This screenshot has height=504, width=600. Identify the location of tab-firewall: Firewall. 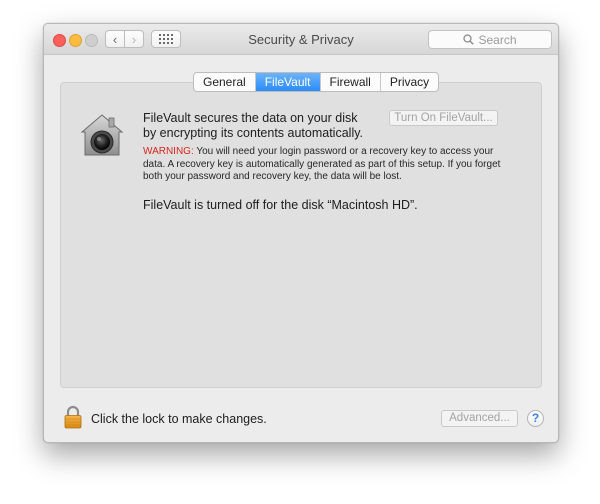
(351, 82).